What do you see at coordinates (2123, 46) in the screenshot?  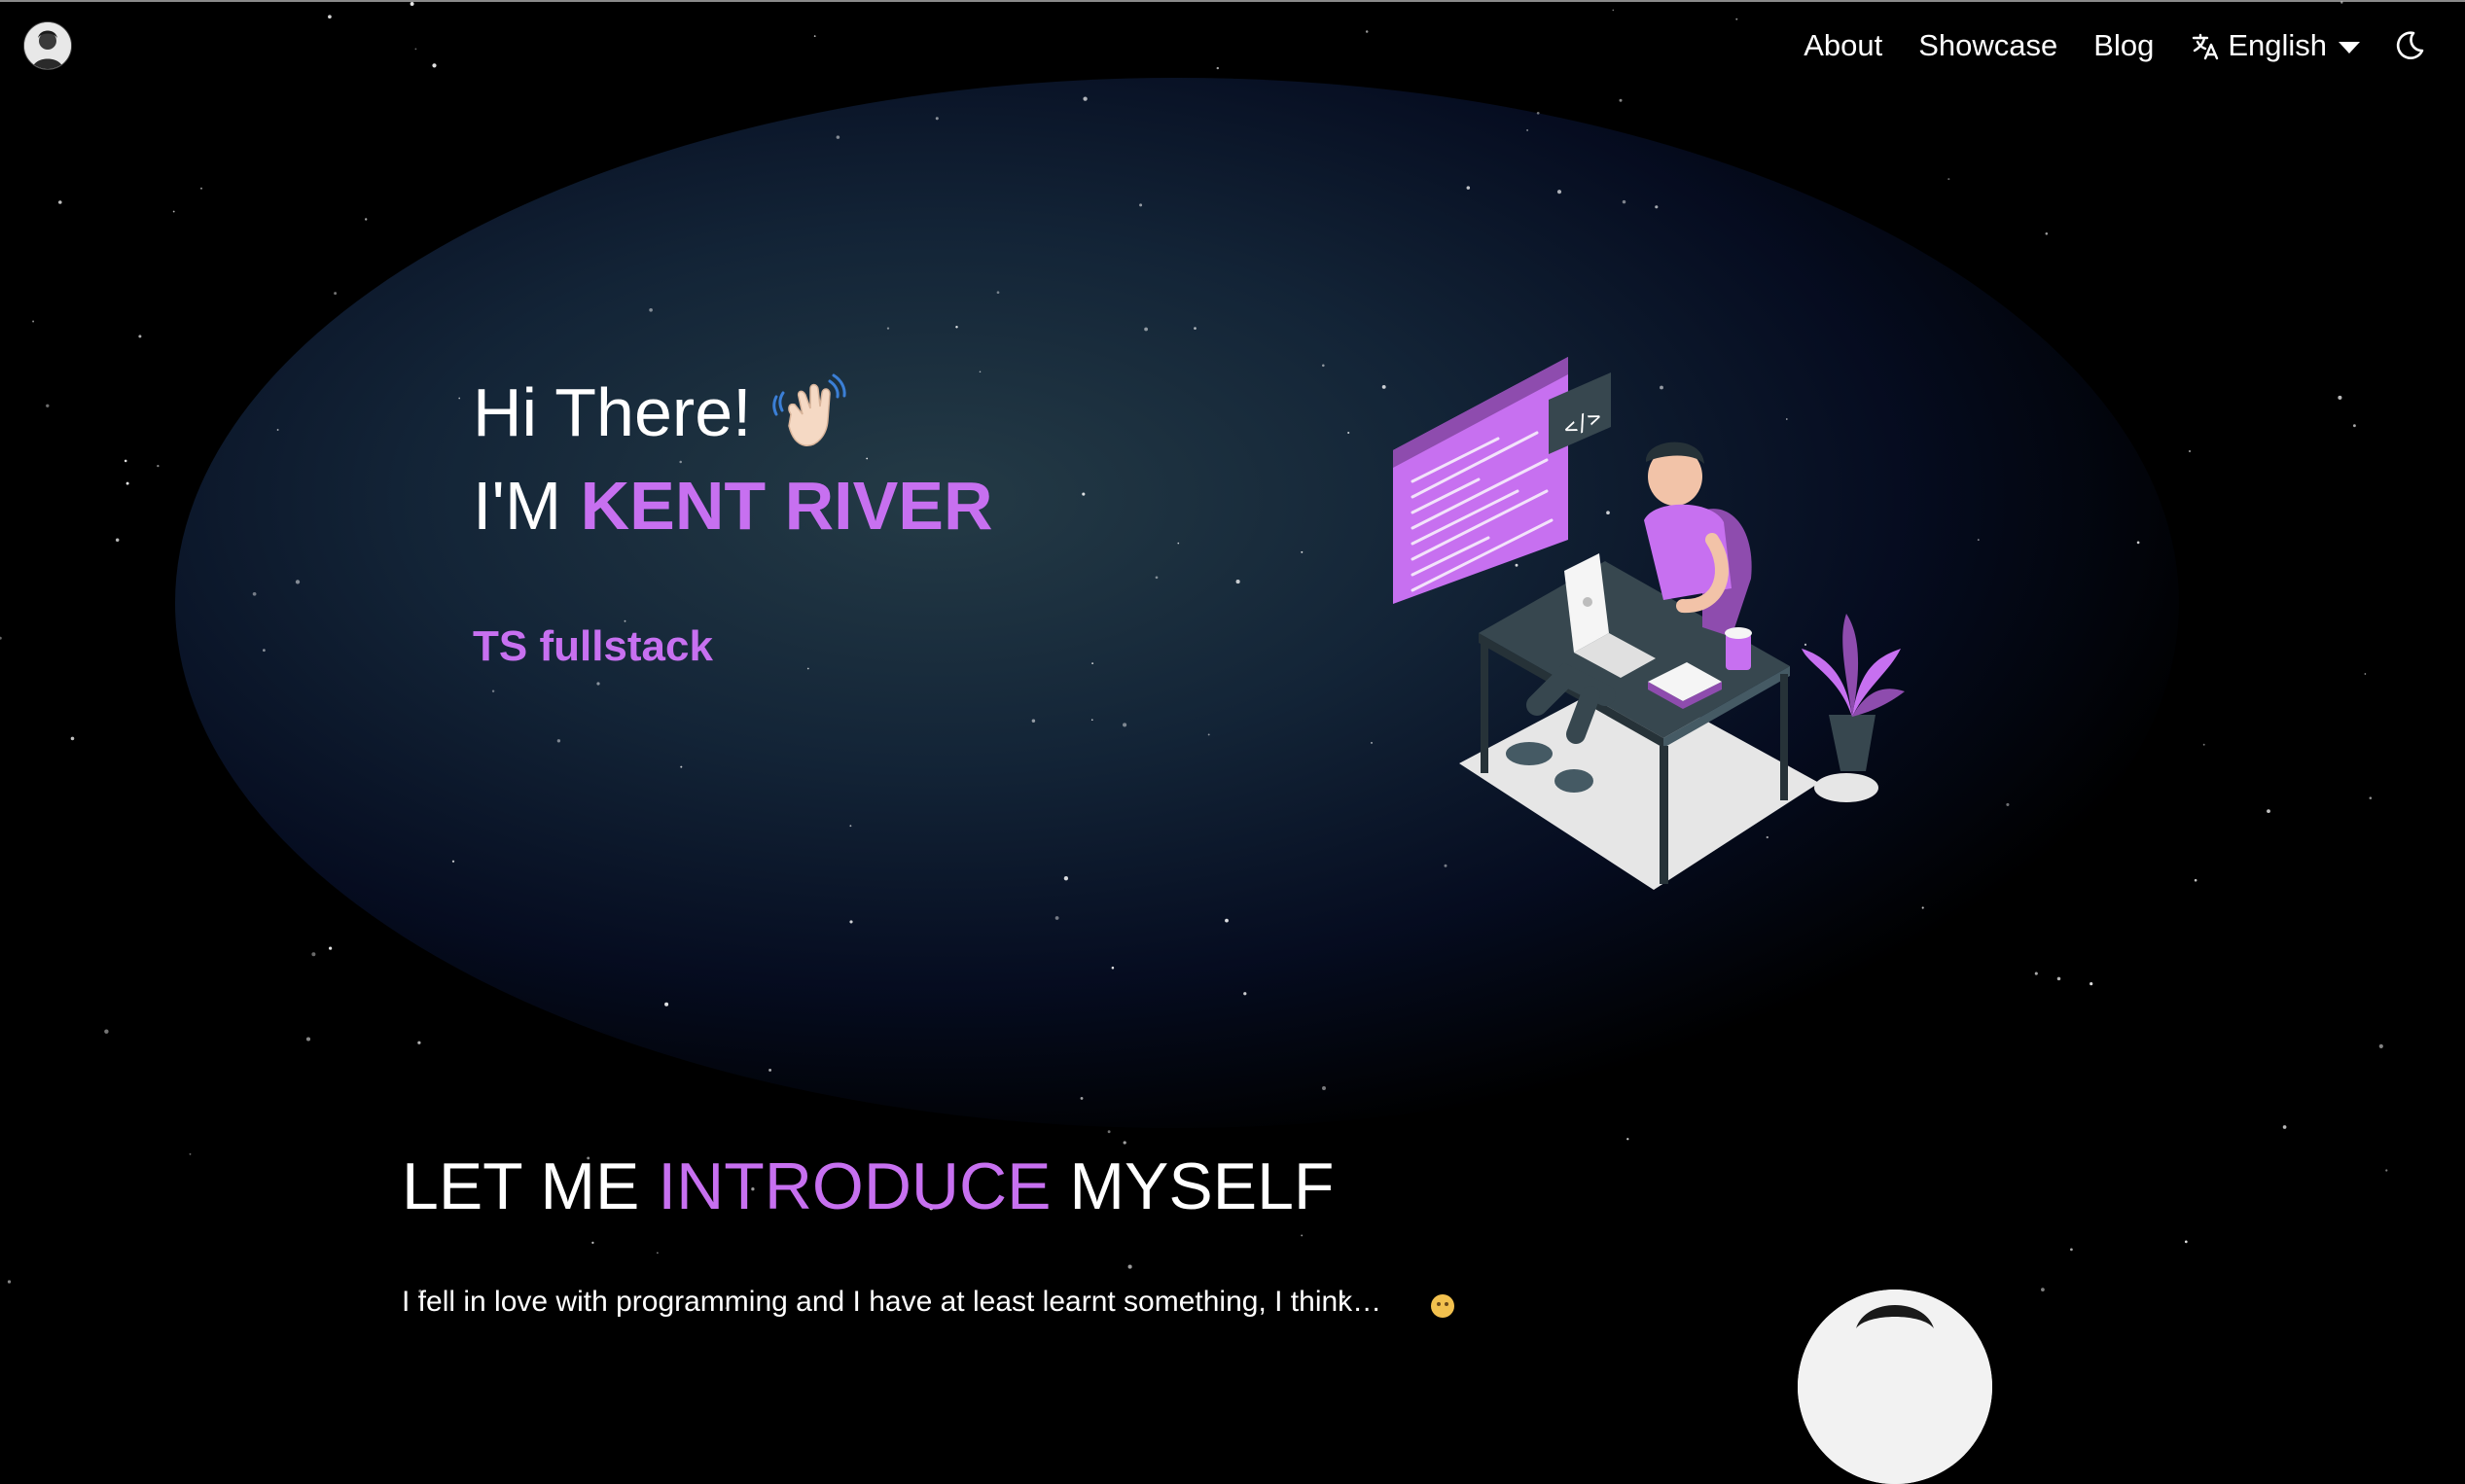 I see `nav-blog: Blog` at bounding box center [2123, 46].